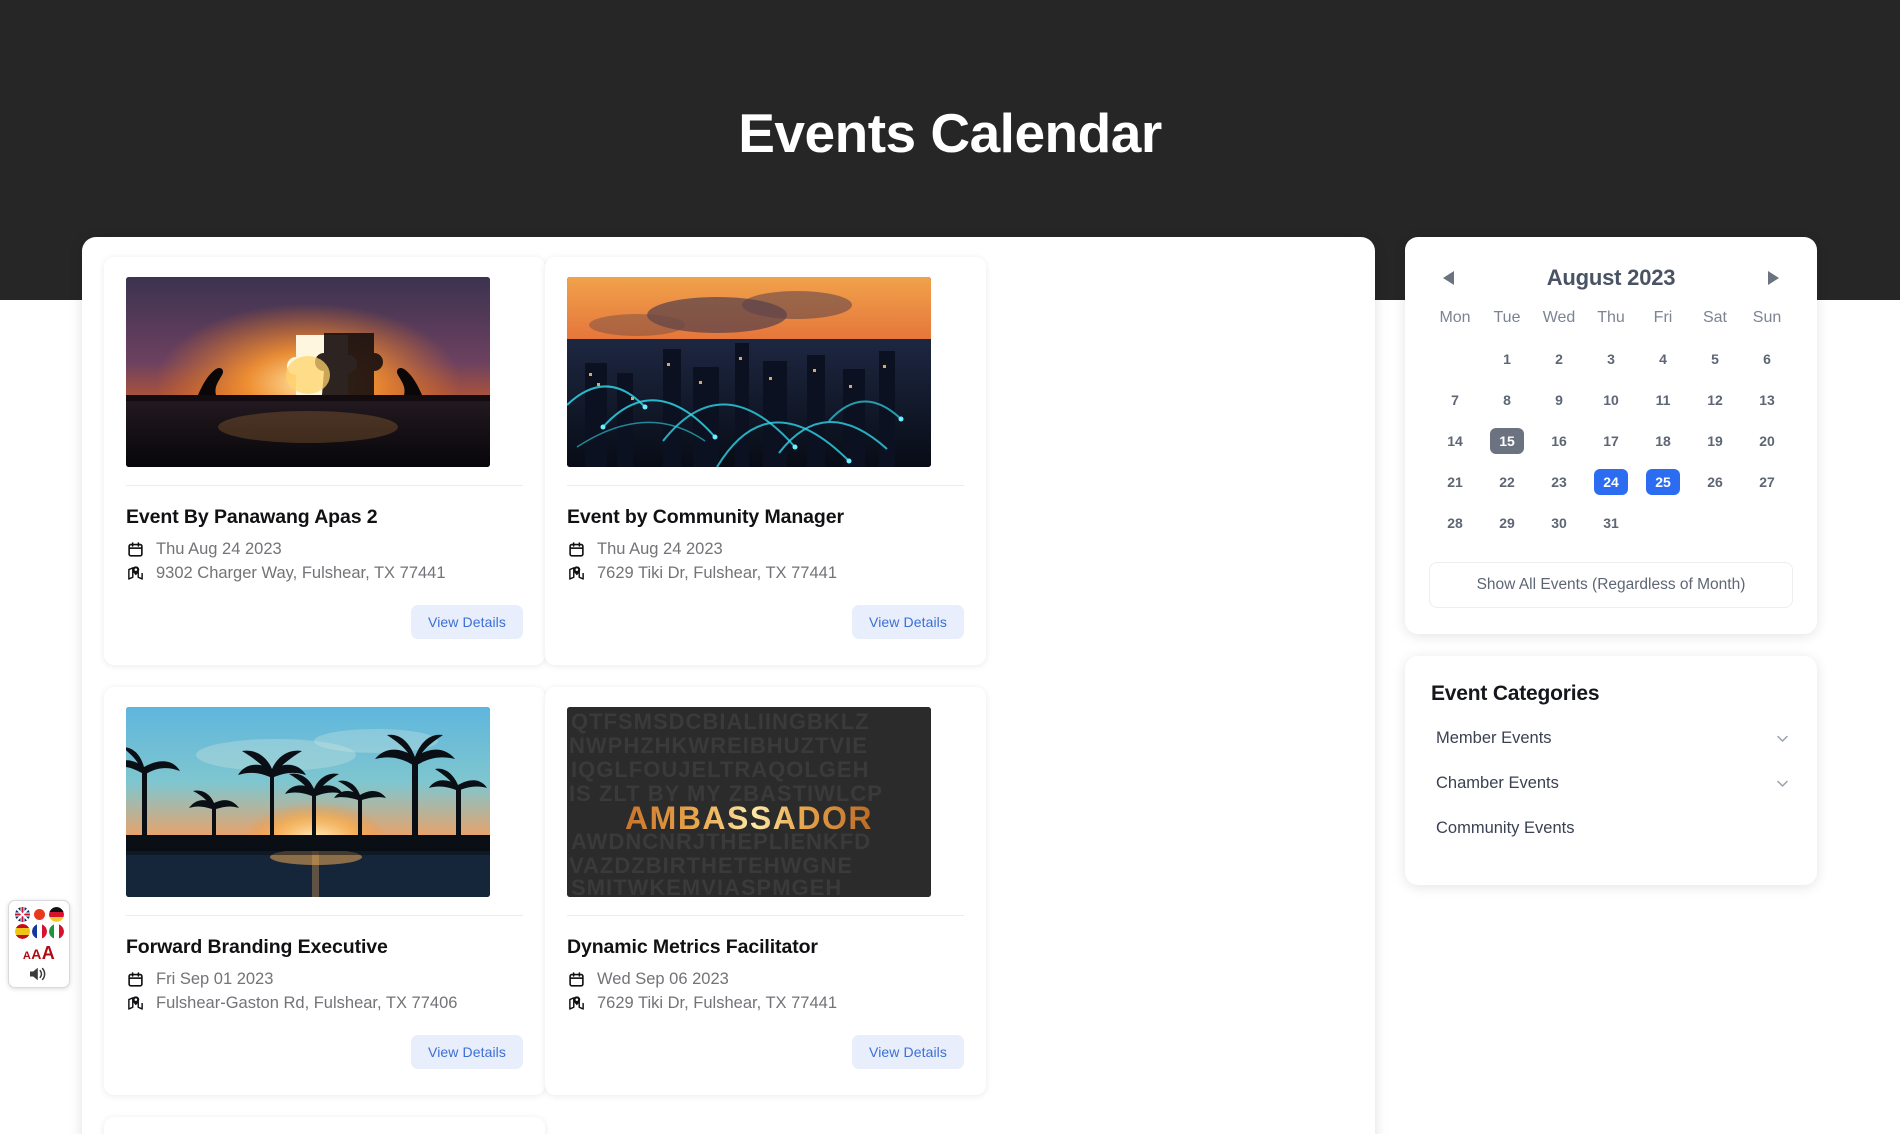 The height and width of the screenshot is (1134, 1900). What do you see at coordinates (1663, 359) in the screenshot?
I see `calendar-day-cell: 4` at bounding box center [1663, 359].